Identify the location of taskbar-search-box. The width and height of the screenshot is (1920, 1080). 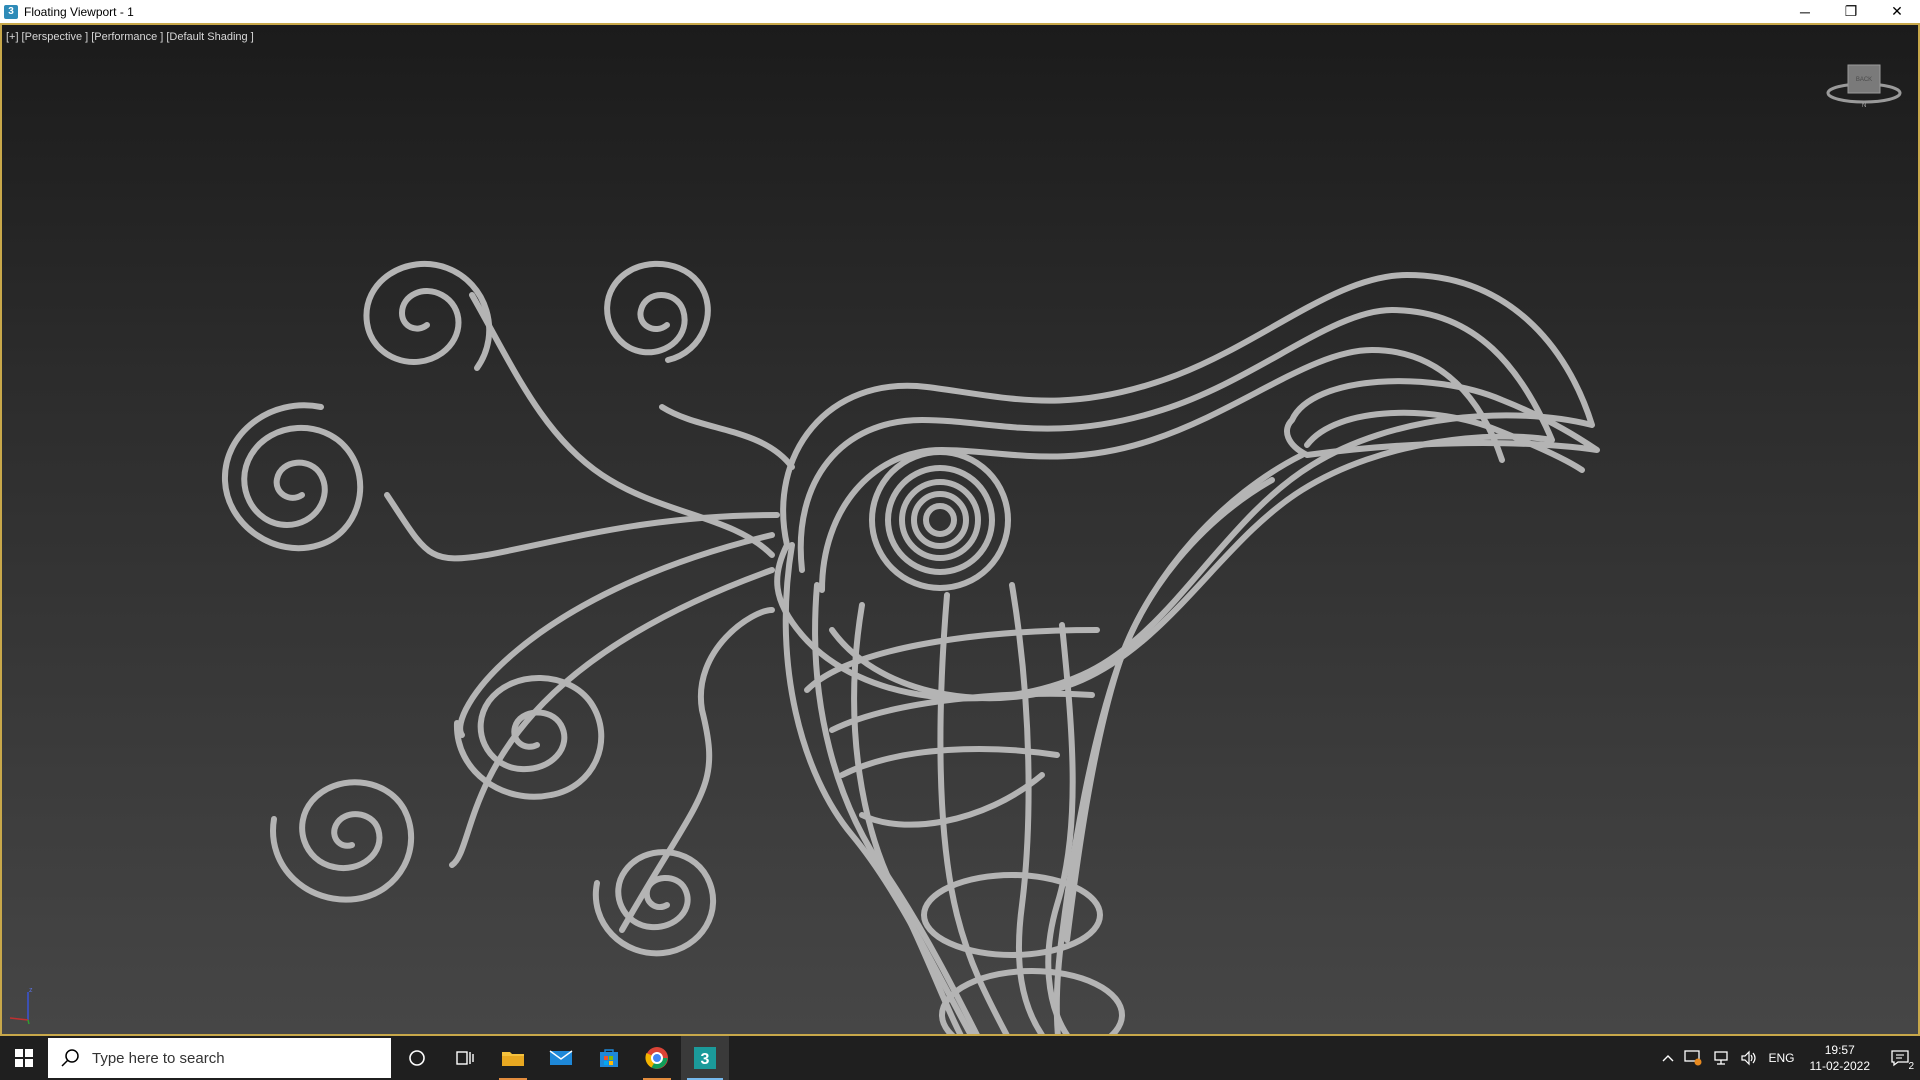
(219, 1058).